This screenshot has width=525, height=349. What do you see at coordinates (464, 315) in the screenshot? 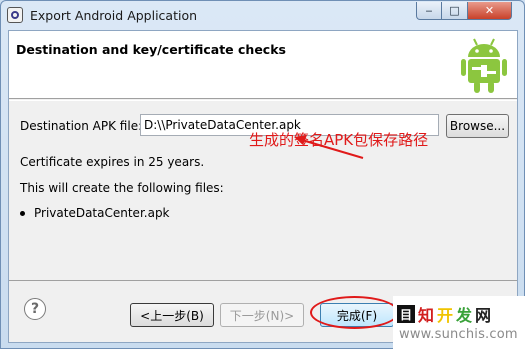
I see `watermark-char: 发` at bounding box center [464, 315].